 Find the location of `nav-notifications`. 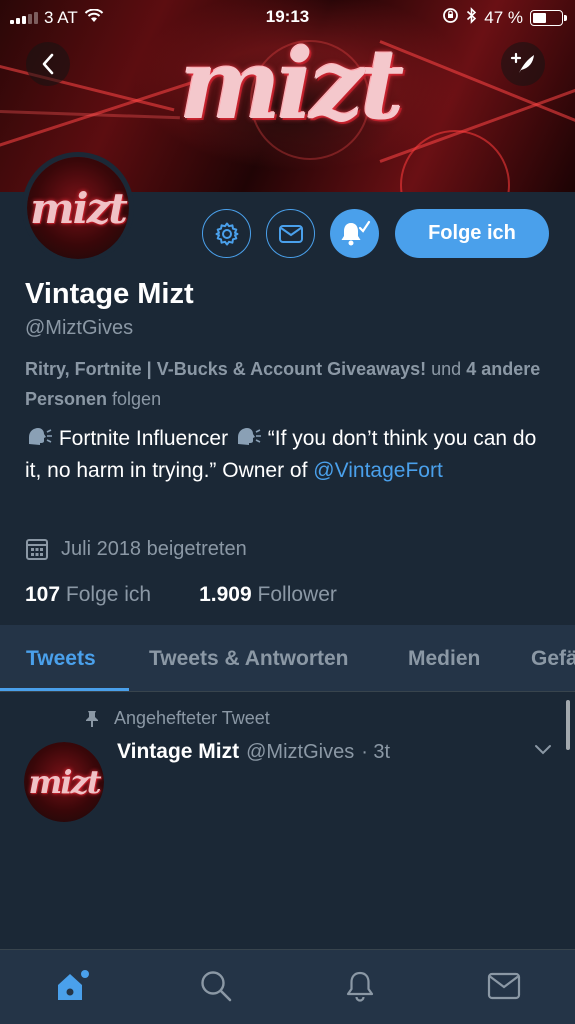

nav-notifications is located at coordinates (360, 986).